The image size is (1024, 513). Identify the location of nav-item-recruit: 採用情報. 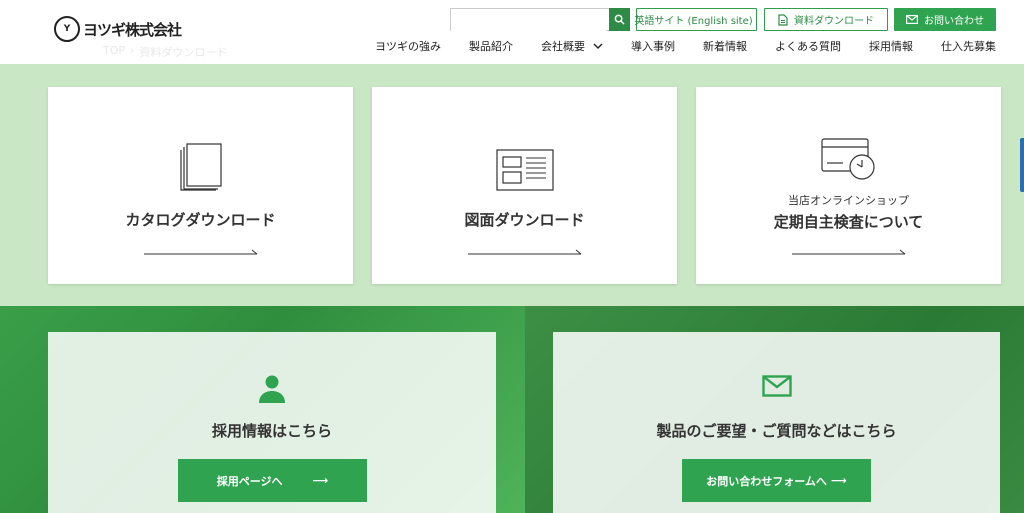
(891, 46).